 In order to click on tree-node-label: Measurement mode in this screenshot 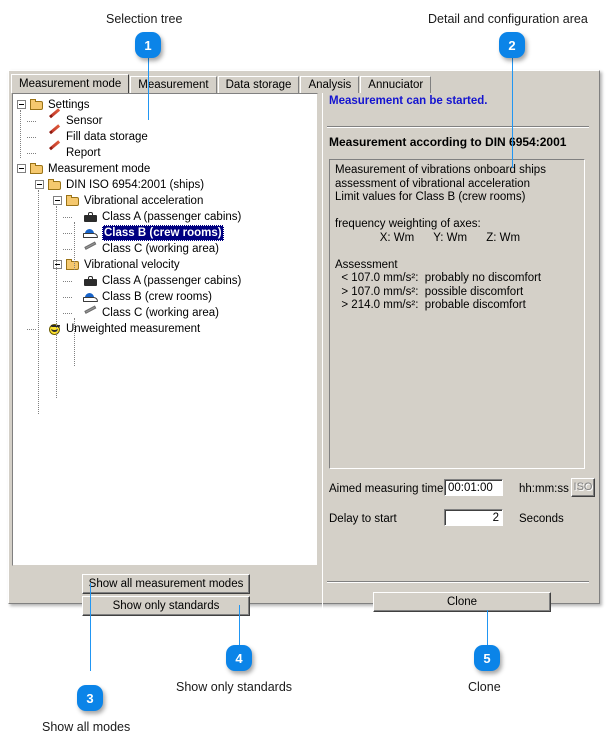, I will do `click(99, 169)`.